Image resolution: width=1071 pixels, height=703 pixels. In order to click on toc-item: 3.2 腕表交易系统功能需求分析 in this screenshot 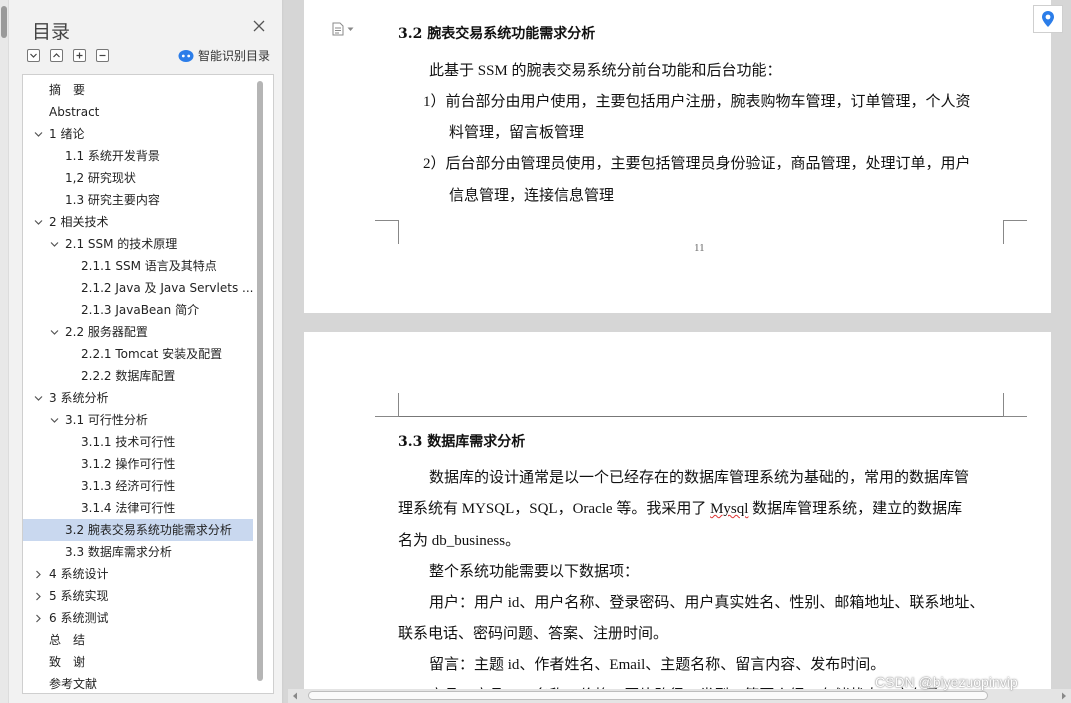, I will do `click(138, 530)`.